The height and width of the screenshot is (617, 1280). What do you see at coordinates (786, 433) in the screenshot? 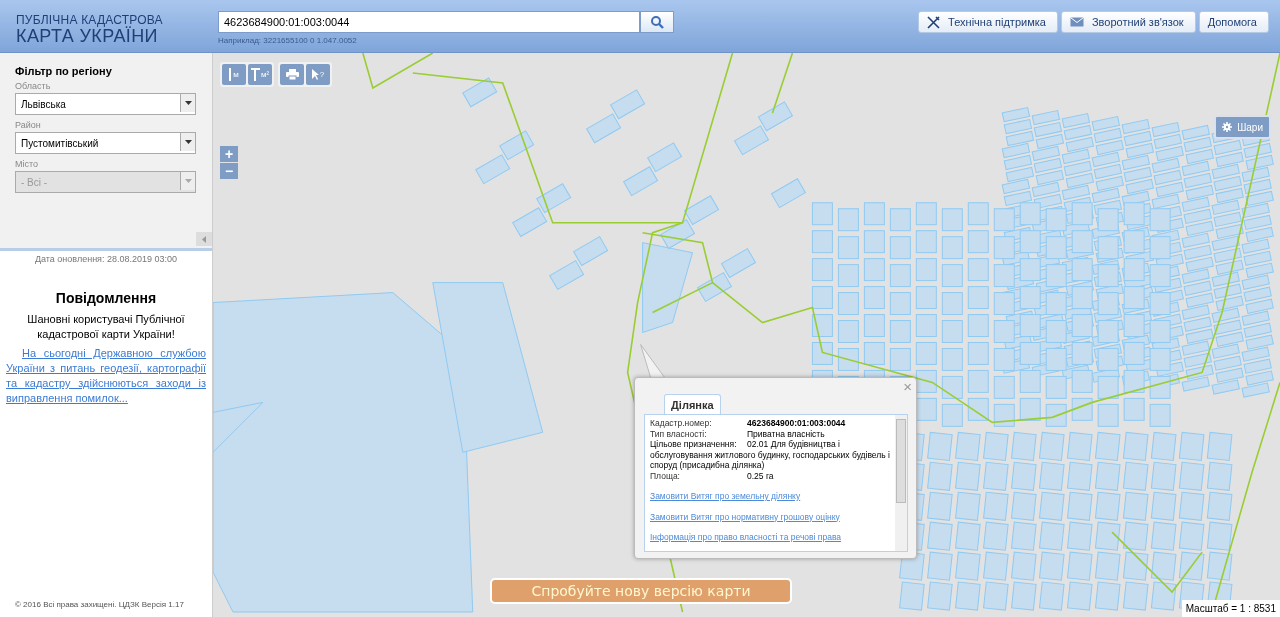
I see `info-value: Приватна власність` at bounding box center [786, 433].